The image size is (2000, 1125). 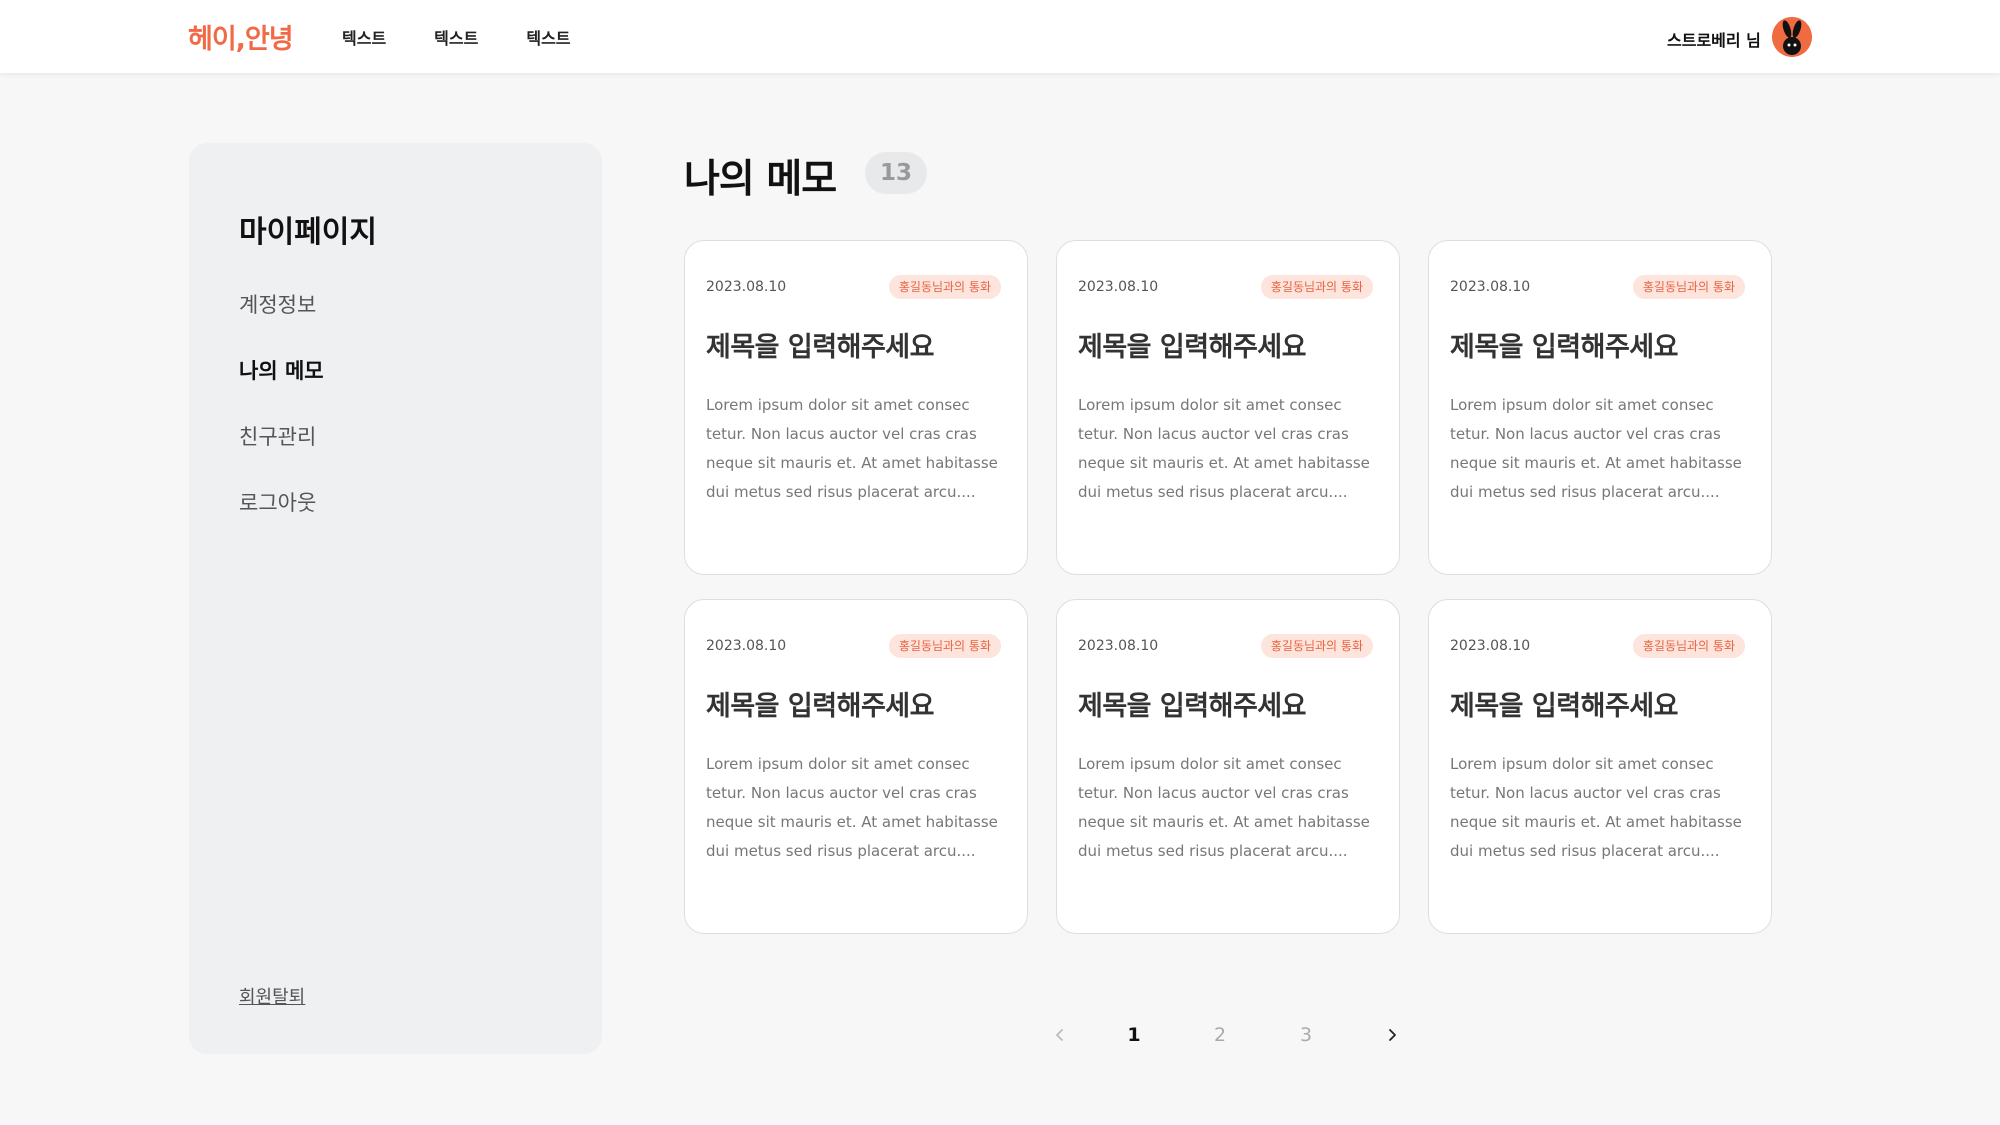 I want to click on page-button-3: 3, so click(x=1306, y=1035).